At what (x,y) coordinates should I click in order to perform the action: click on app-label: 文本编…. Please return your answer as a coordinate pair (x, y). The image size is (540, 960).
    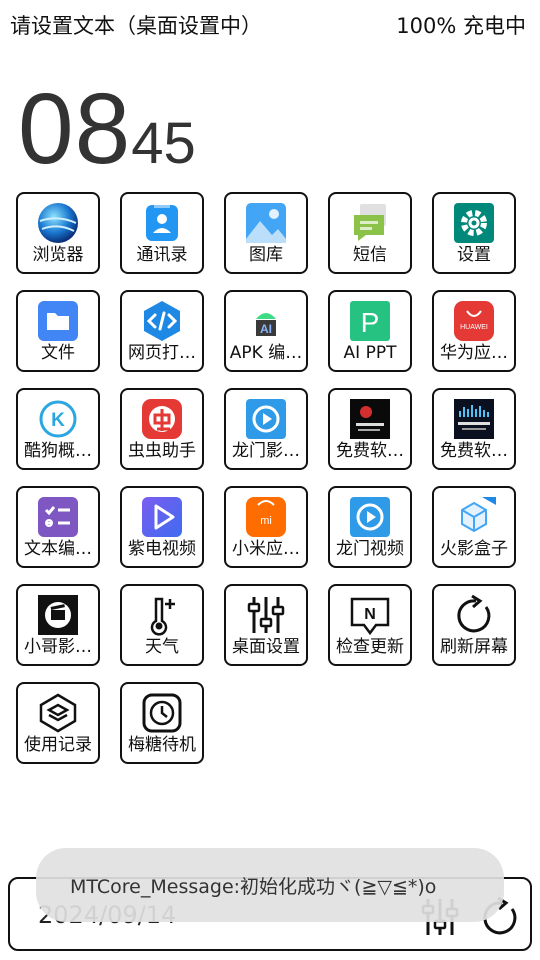
    Looking at the image, I should click on (58, 549).